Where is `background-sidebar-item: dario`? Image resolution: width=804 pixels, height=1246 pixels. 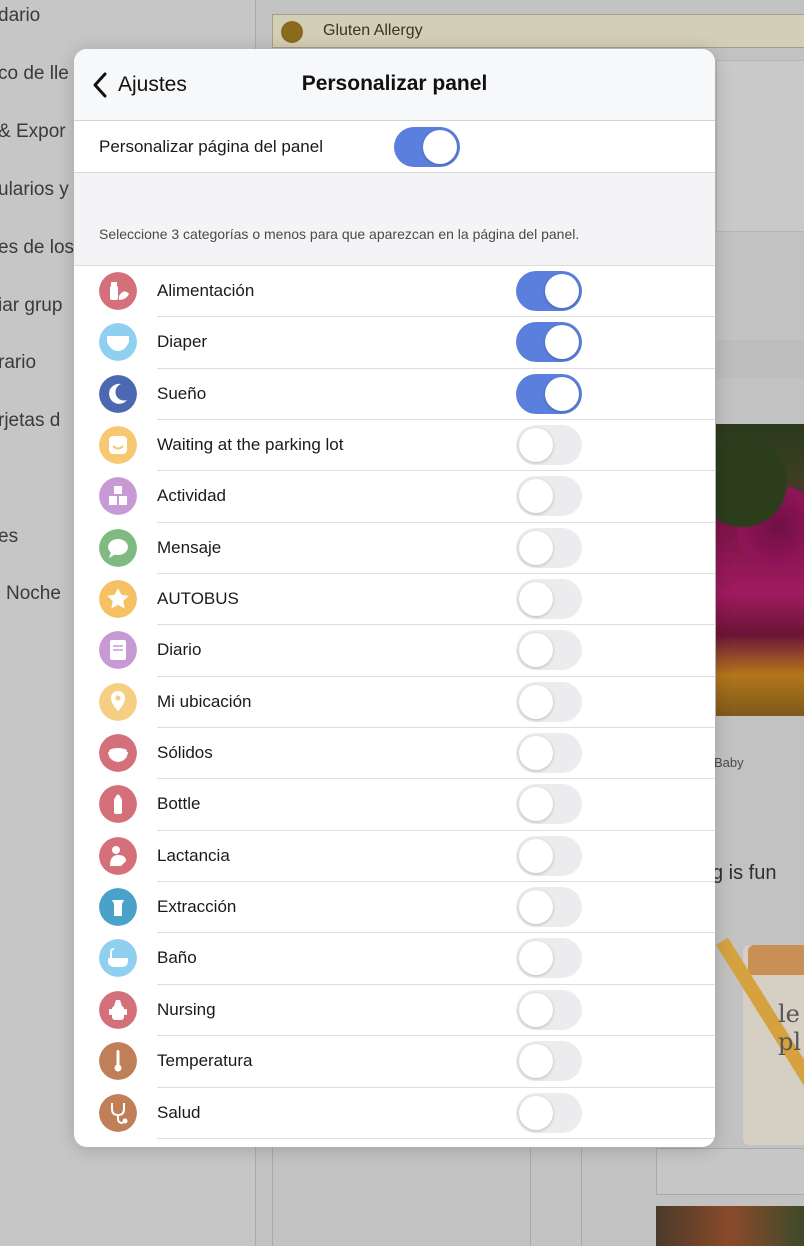 background-sidebar-item: dario is located at coordinates (20, 15).